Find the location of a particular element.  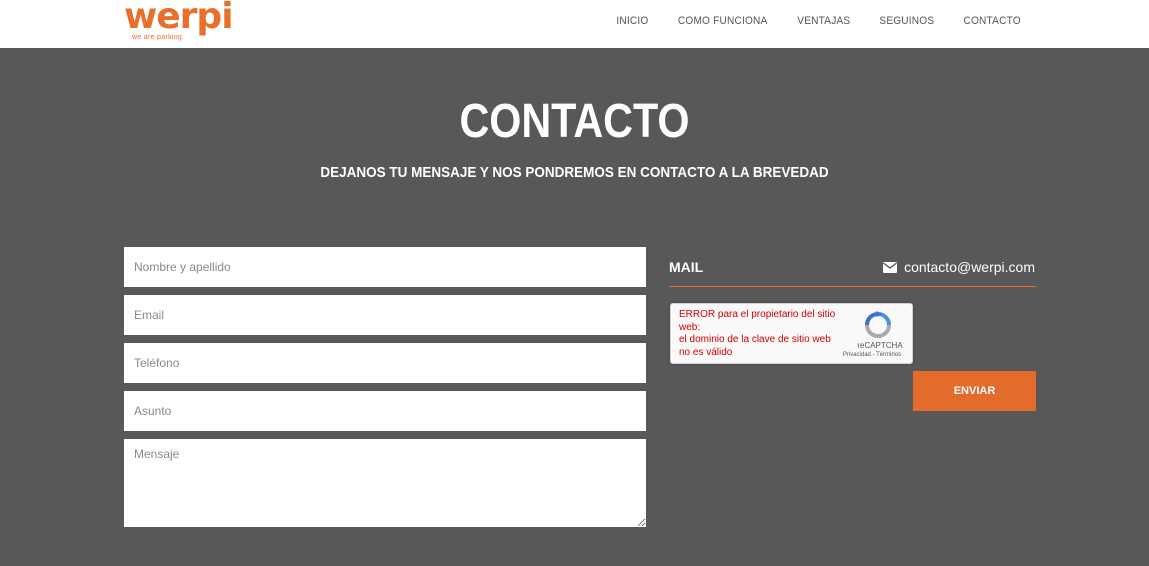

name-input is located at coordinates (385, 267).